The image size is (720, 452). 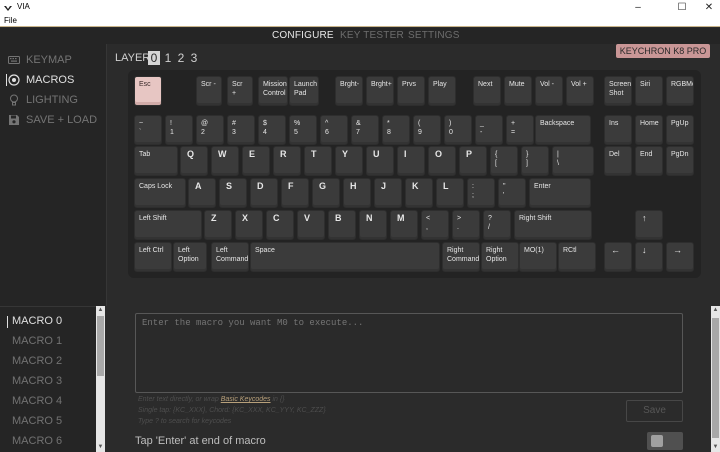 What do you see at coordinates (680, 161) in the screenshot?
I see `key-2-16: PgDn` at bounding box center [680, 161].